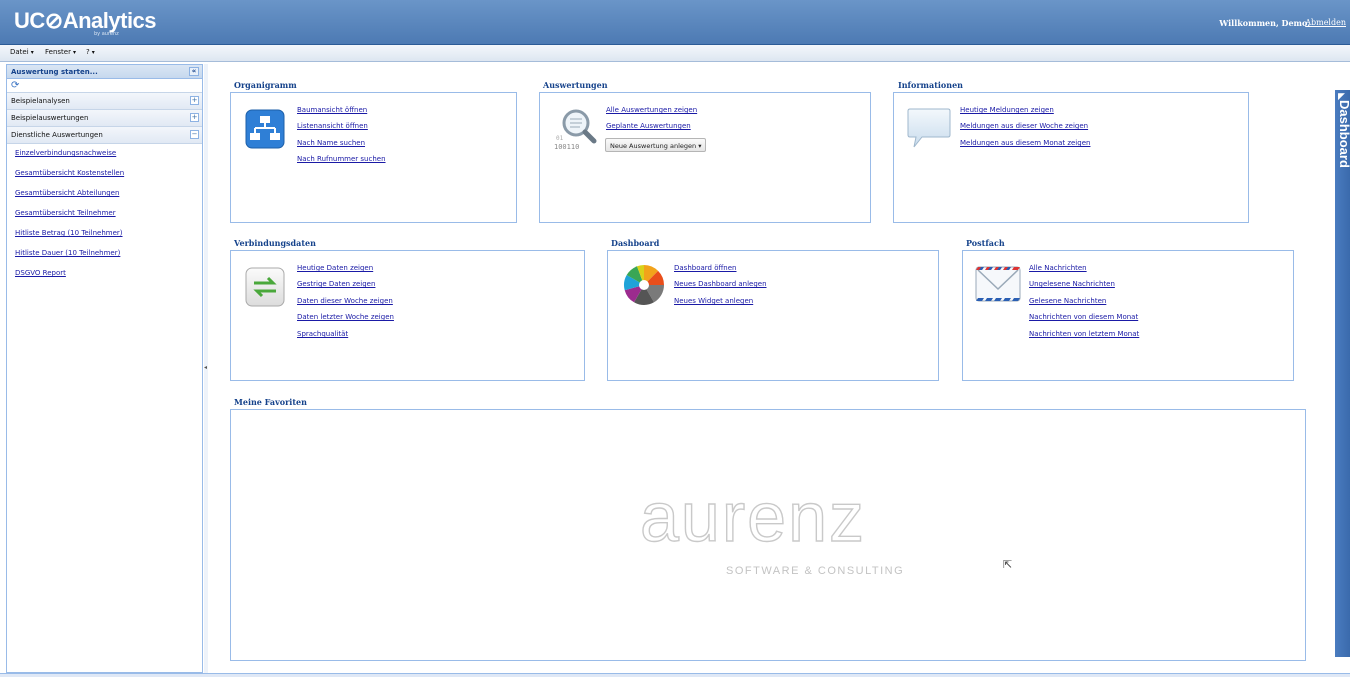 The height and width of the screenshot is (677, 1350). I want to click on aurenz-watermark-logo: aurenz SOFTWARE & CONSULTING, so click(770, 527).